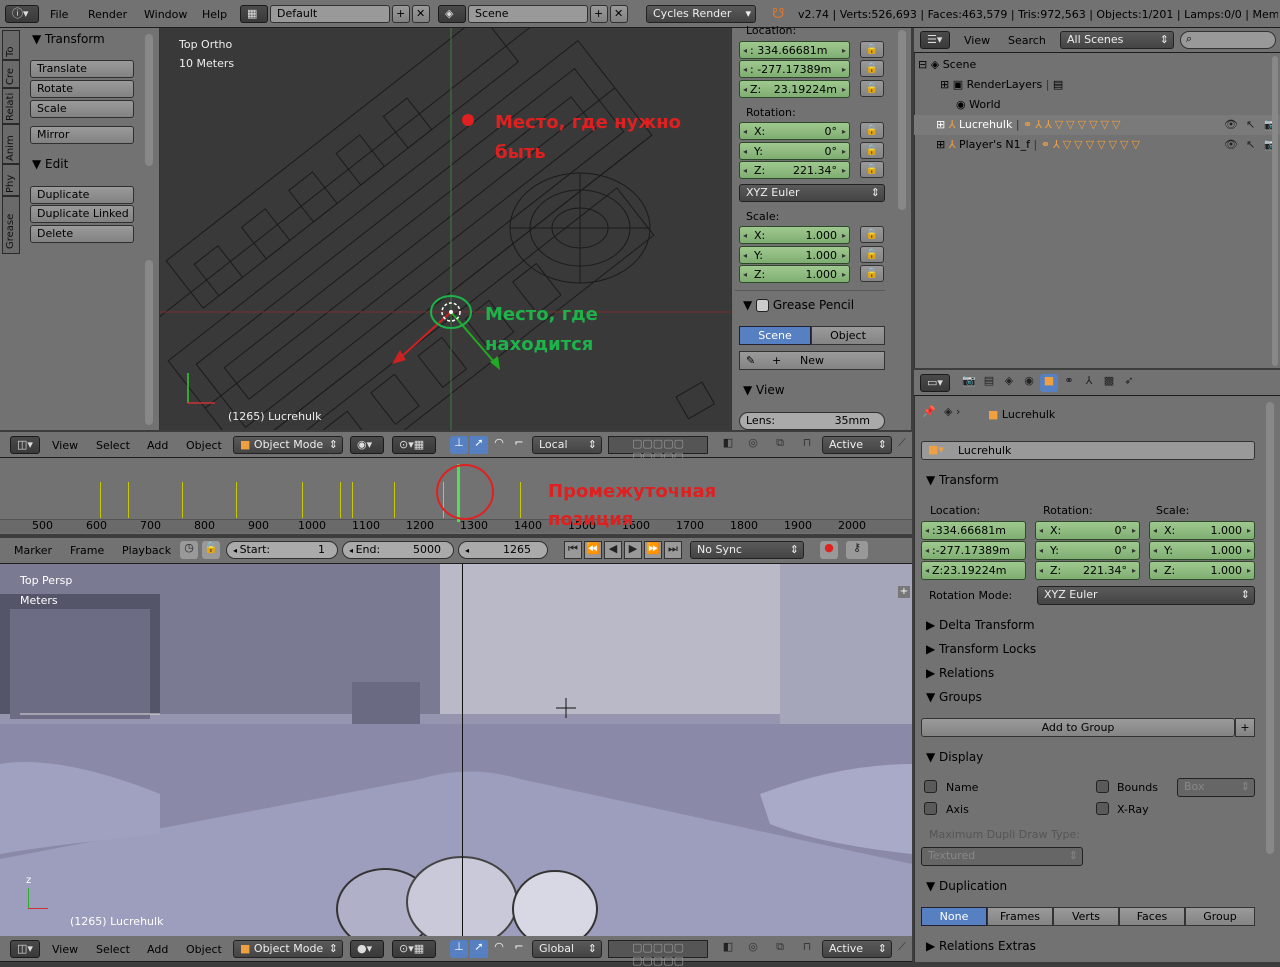 The image size is (1280, 967). What do you see at coordinates (1146, 595) in the screenshot?
I see `props-rotation-mode-select: XYZ Euler ⇕` at bounding box center [1146, 595].